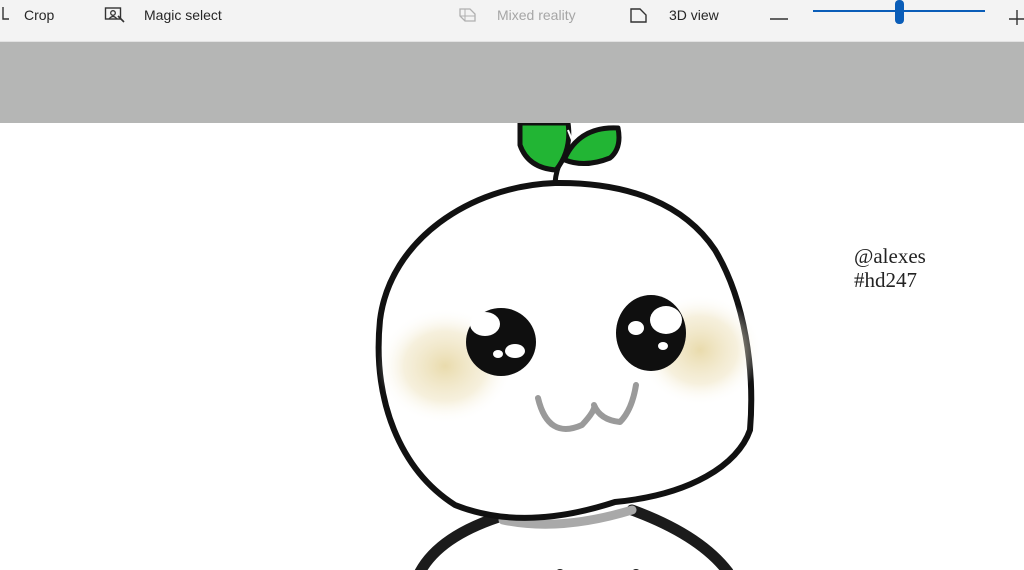 The width and height of the screenshot is (1024, 570). What do you see at coordinates (885, 280) in the screenshot?
I see `signature-tag: #hd247` at bounding box center [885, 280].